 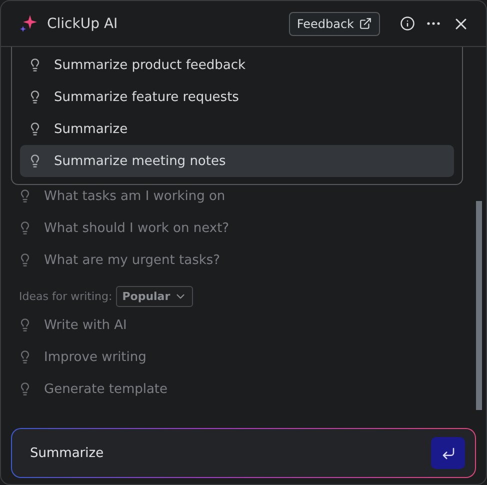 I want to click on enter-icon, so click(x=448, y=453).